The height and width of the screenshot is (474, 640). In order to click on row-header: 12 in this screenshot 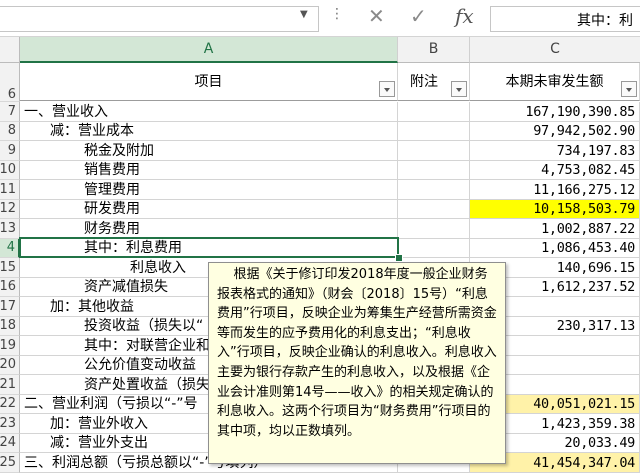, I will do `click(10, 209)`.